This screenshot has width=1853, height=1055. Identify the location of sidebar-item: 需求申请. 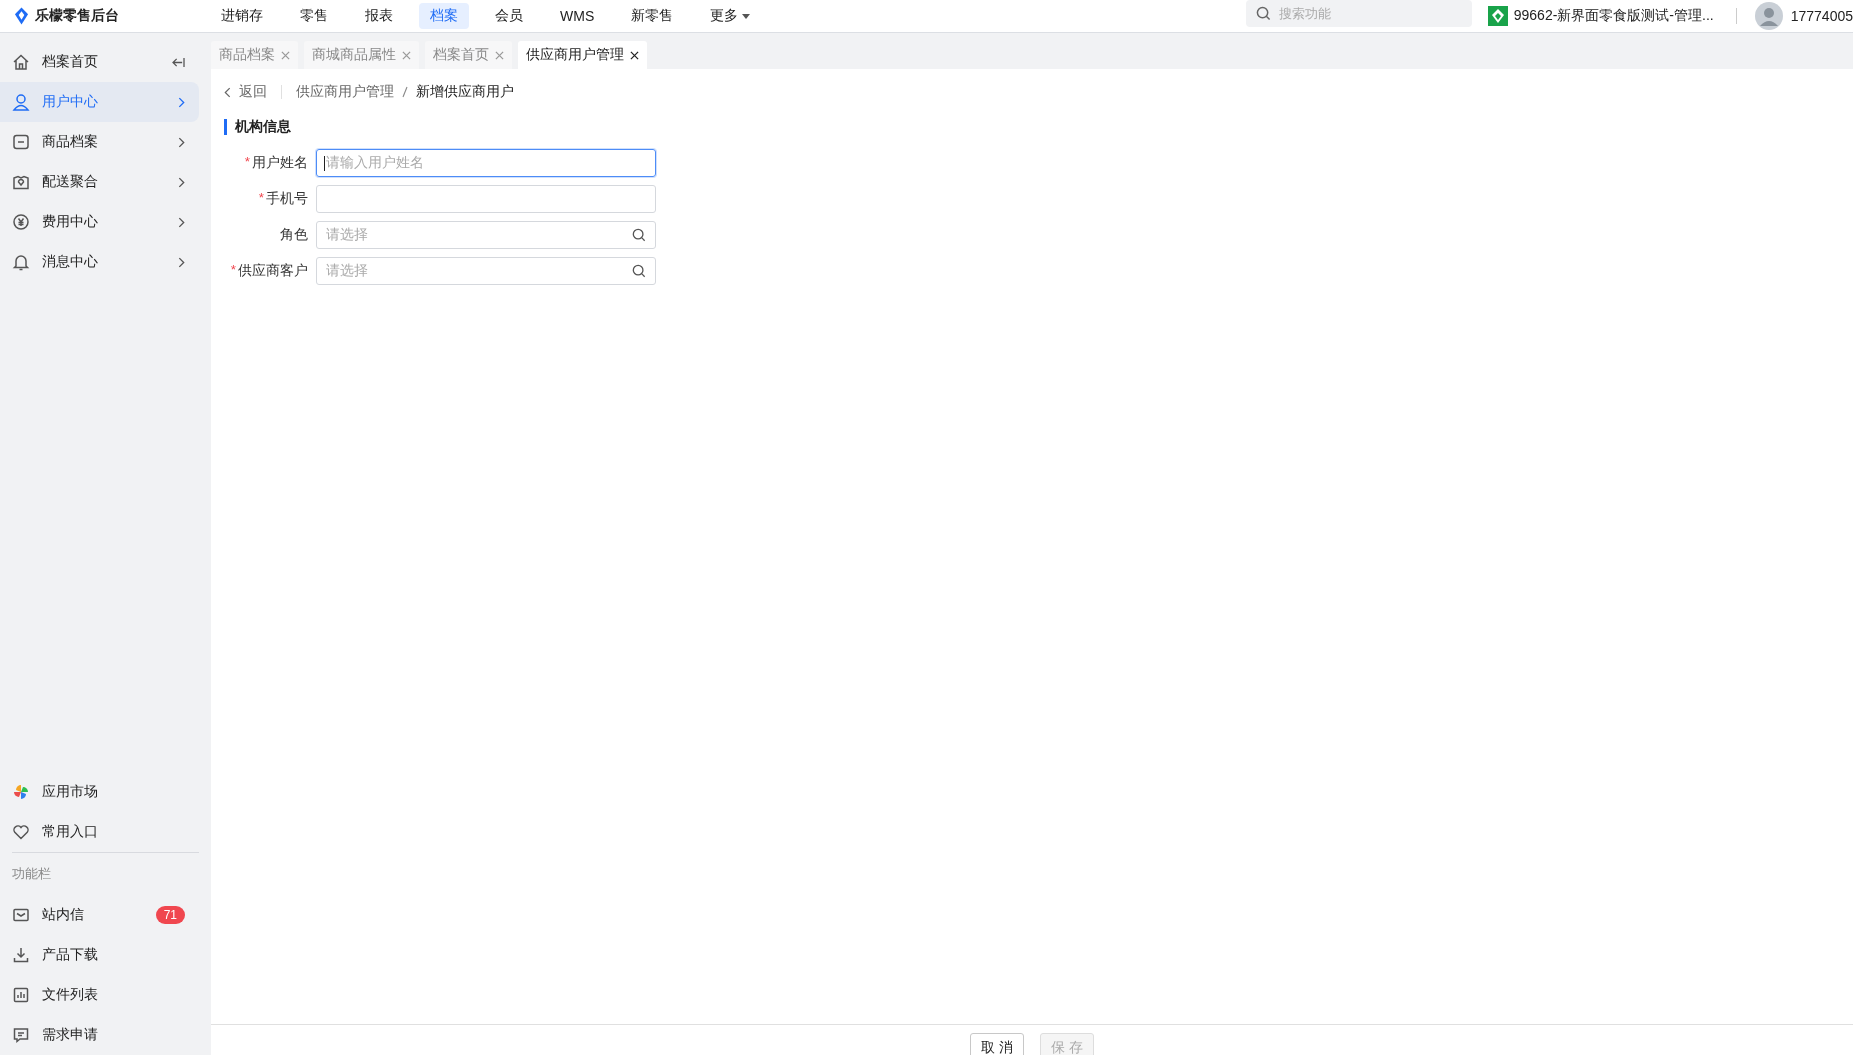
(99, 1035).